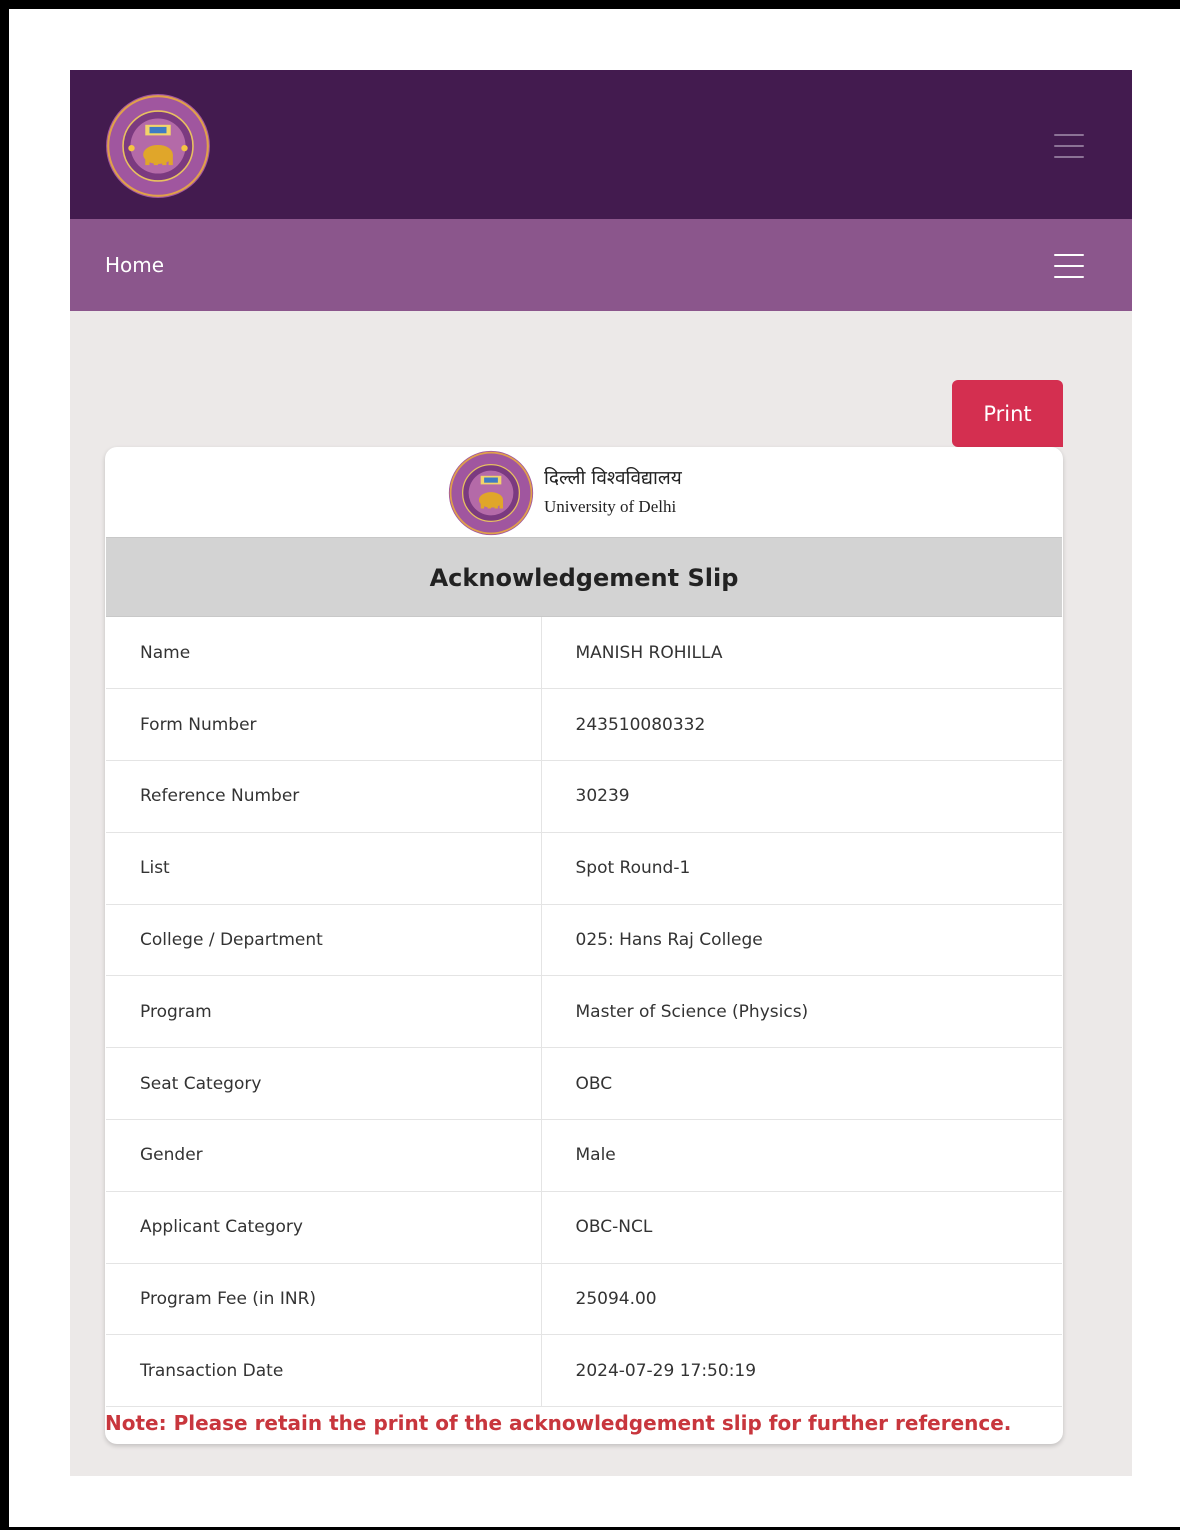 Image resolution: width=1180 pixels, height=1530 pixels. Describe the element at coordinates (324, 940) in the screenshot. I see `row-label: College / Department` at that location.